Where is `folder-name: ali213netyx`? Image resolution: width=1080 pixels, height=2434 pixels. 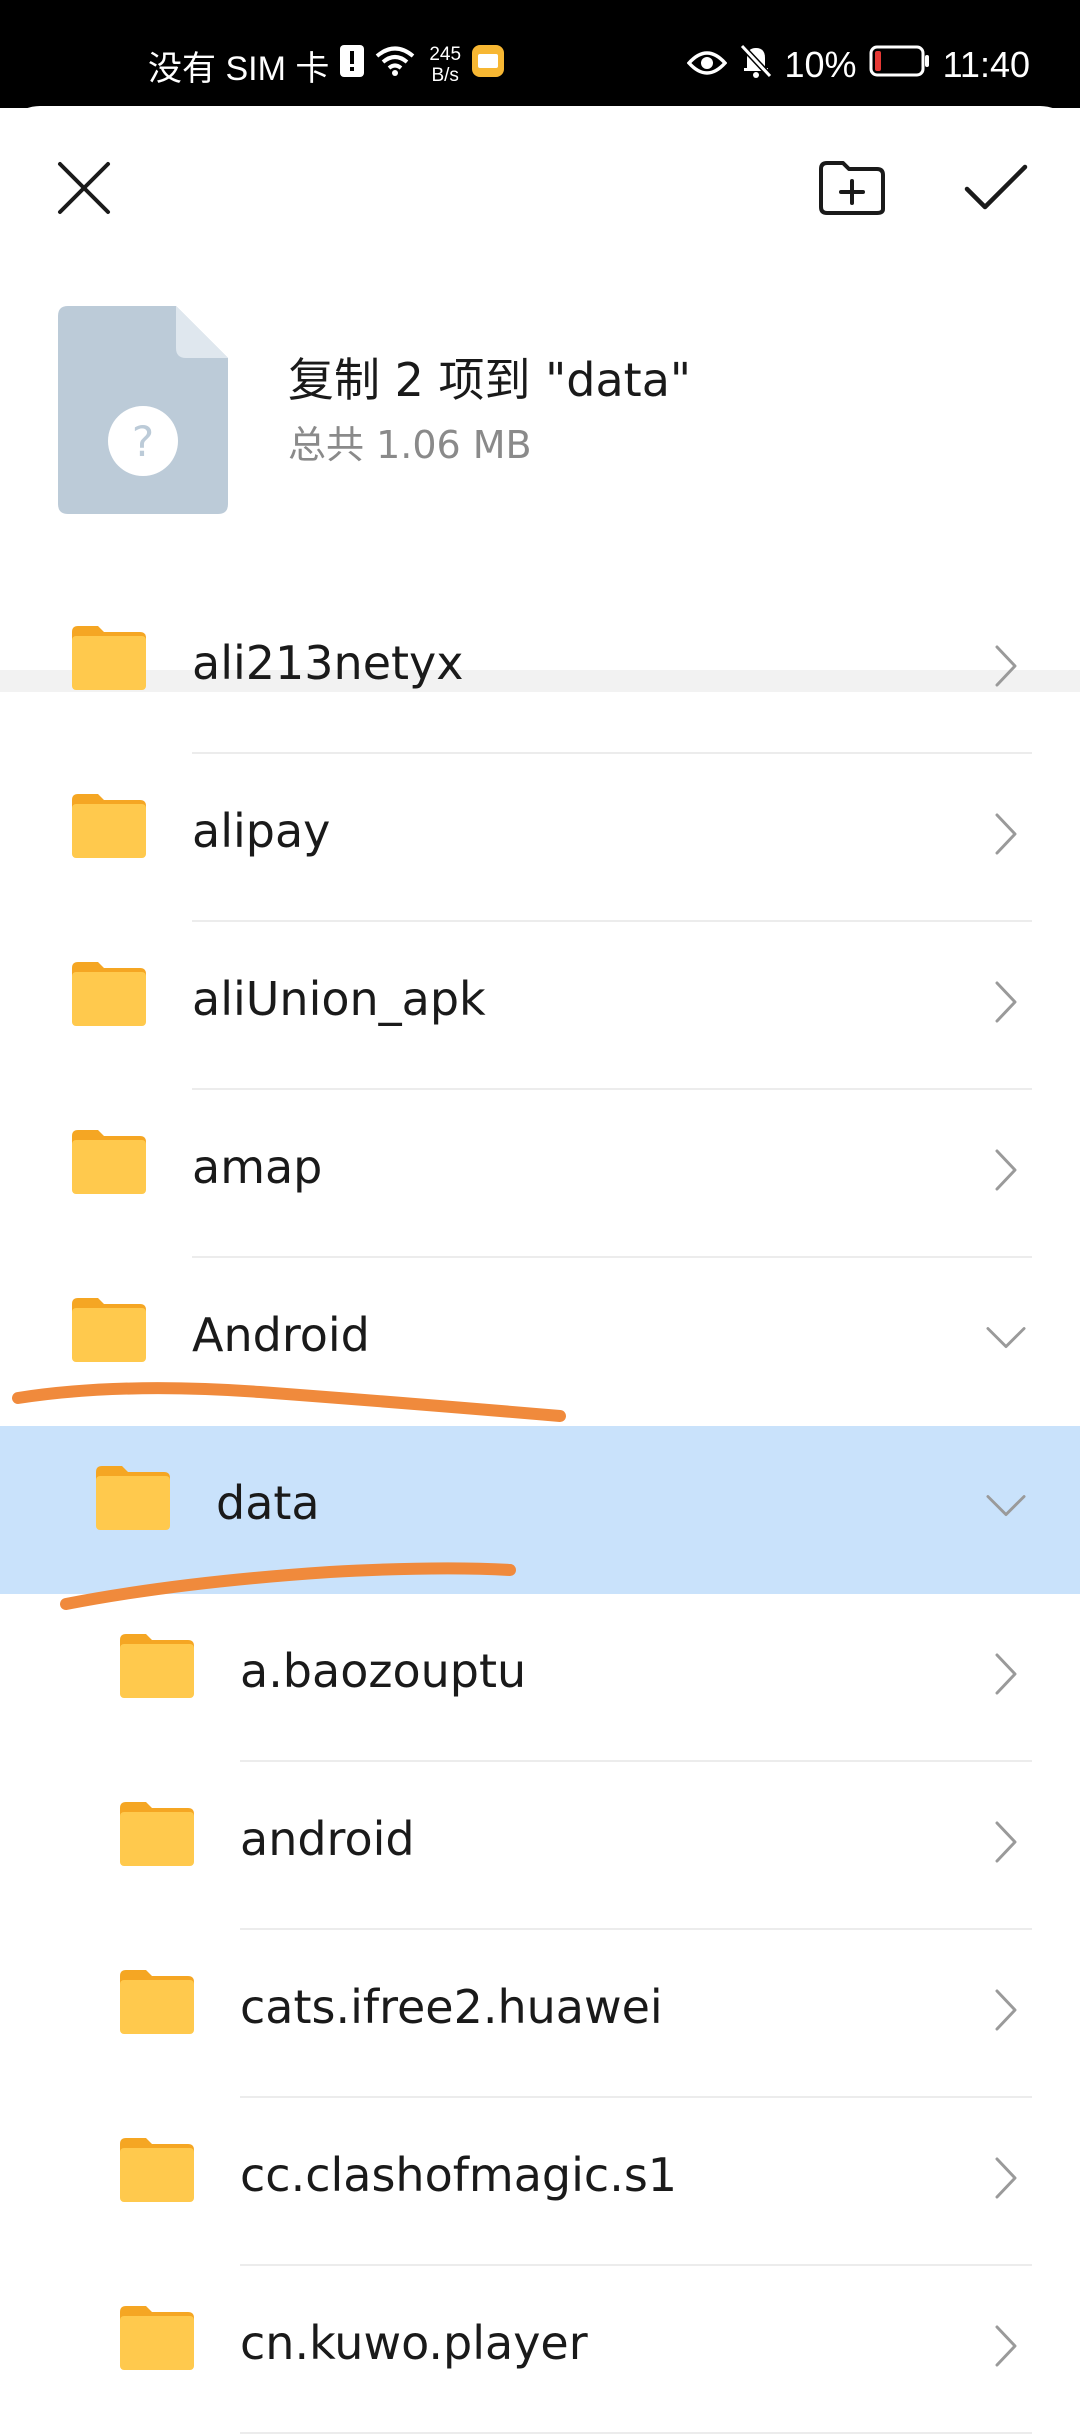
folder-name: ali213netyx is located at coordinates (328, 663).